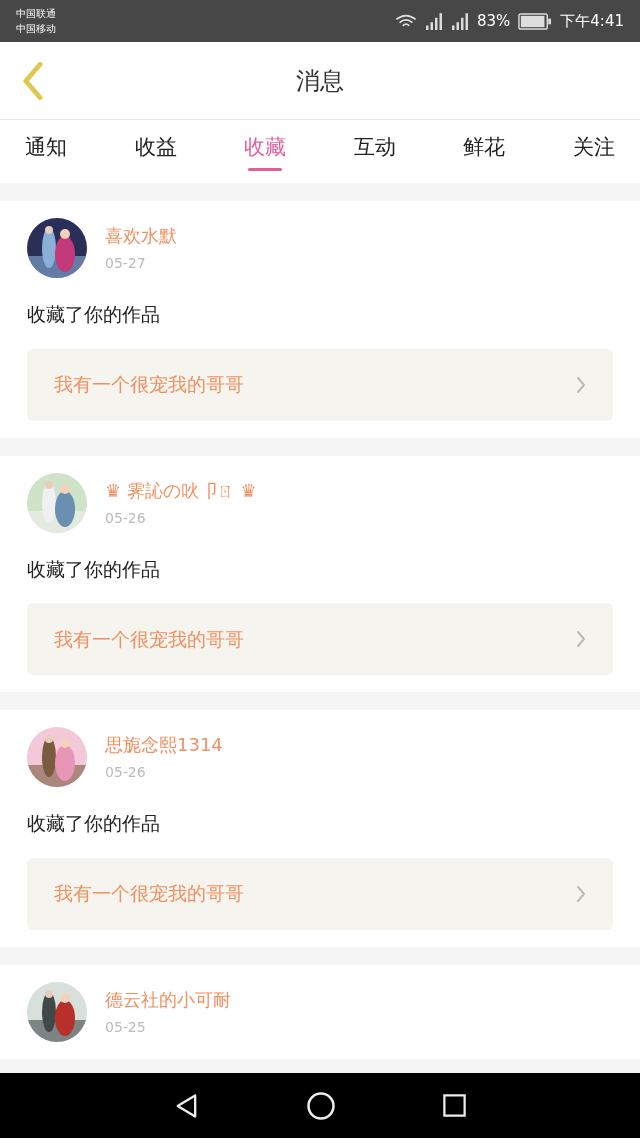  What do you see at coordinates (33, 80) in the screenshot?
I see `back-icon` at bounding box center [33, 80].